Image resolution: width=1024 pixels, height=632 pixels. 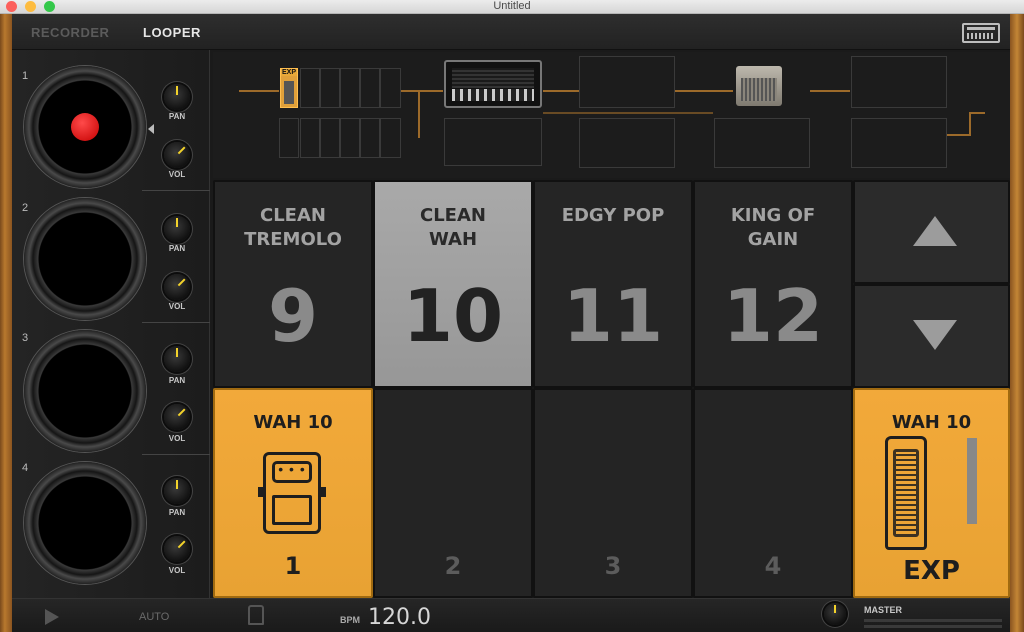 What do you see at coordinates (293, 227) in the screenshot?
I see `preset-name: CLEAN TREMOLO` at bounding box center [293, 227].